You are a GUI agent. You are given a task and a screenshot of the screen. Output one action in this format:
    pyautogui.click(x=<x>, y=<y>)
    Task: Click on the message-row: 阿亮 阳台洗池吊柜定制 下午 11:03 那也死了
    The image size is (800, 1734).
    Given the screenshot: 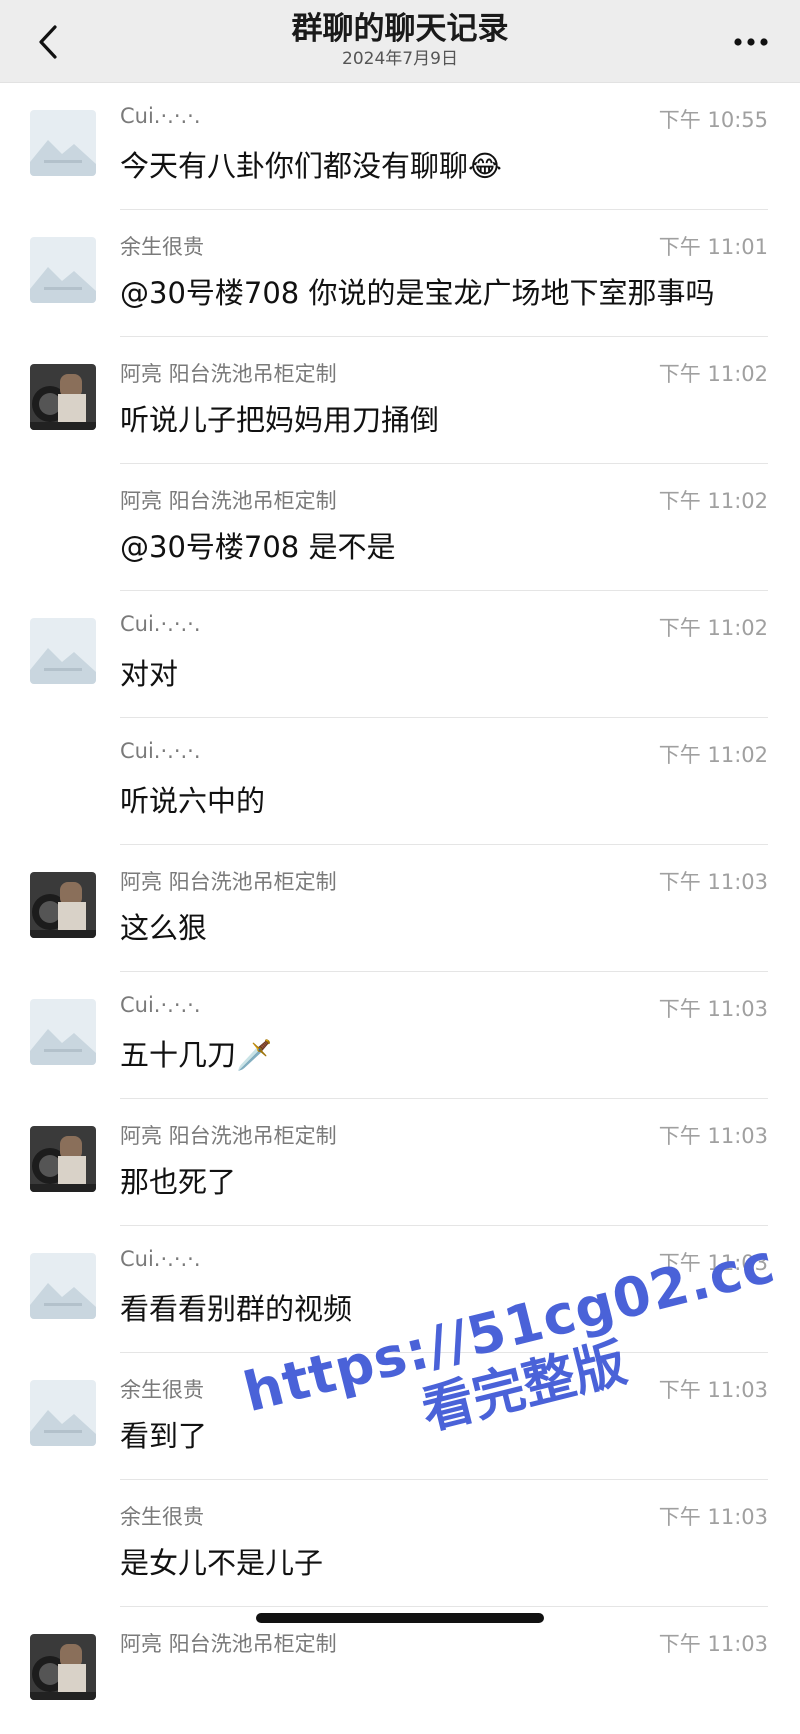 What is the action you would take?
    pyautogui.click(x=400, y=1162)
    